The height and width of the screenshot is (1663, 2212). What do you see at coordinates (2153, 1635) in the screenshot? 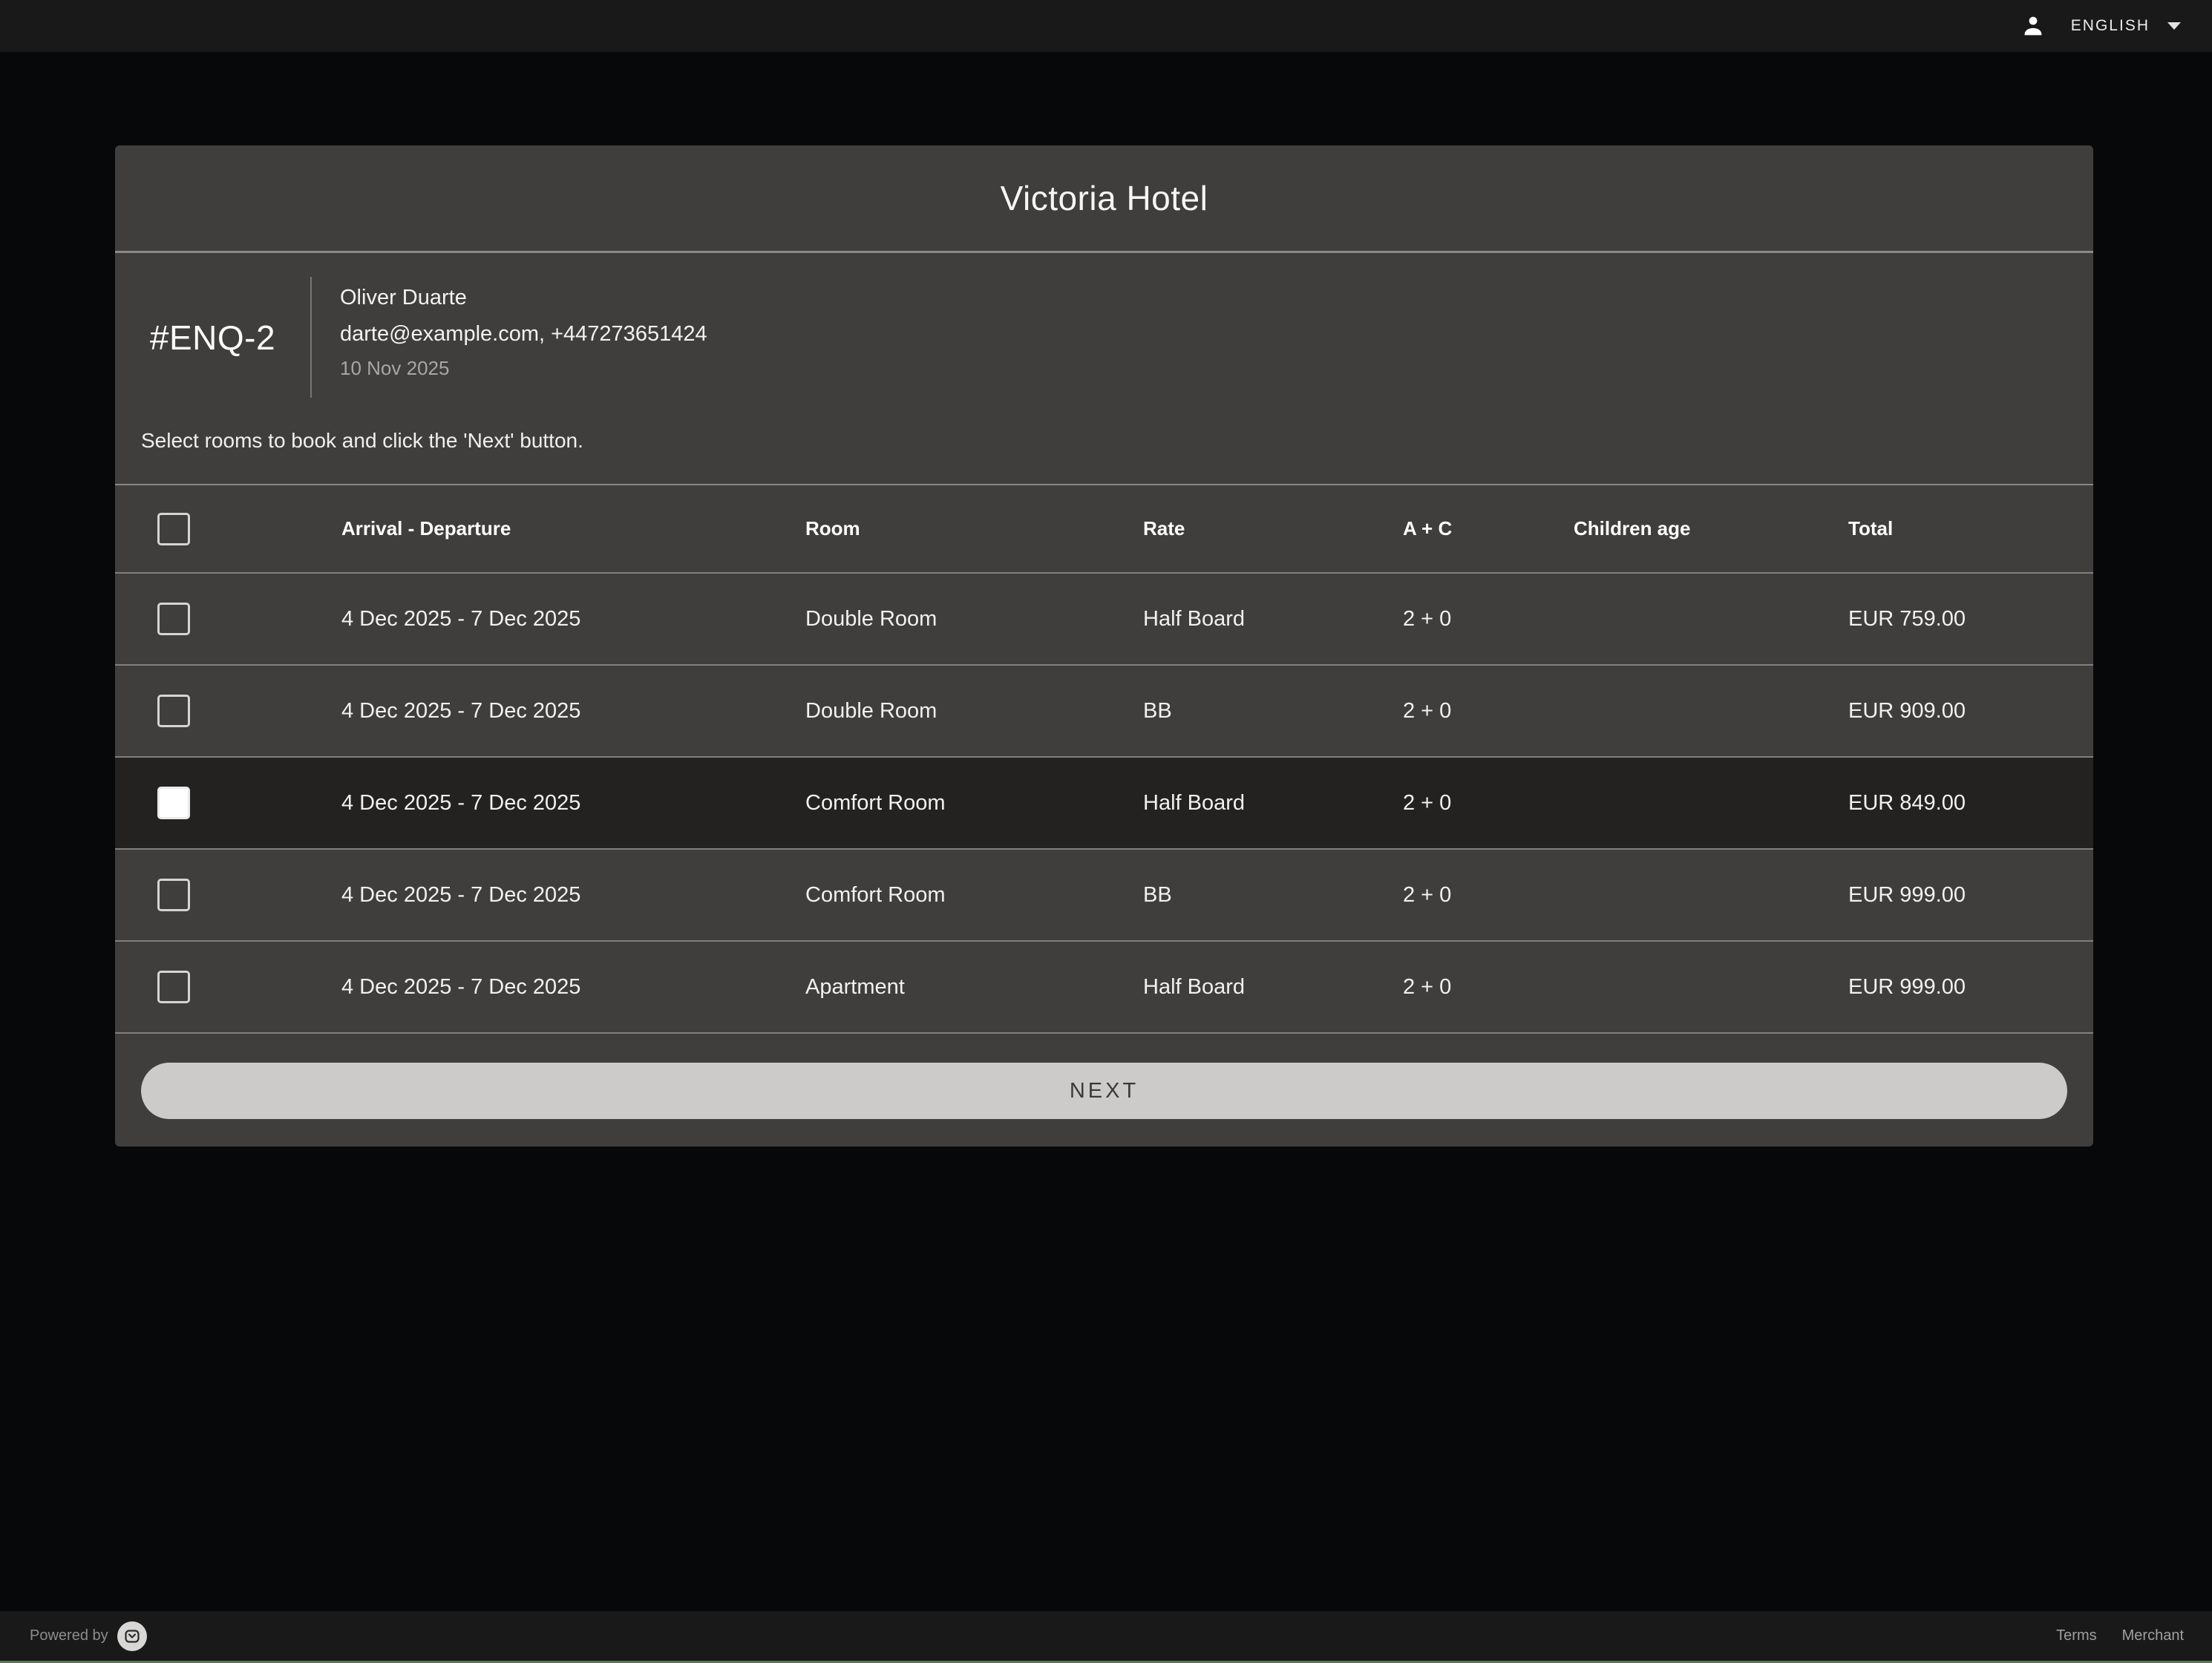
I see `merchant-link: Merchant` at bounding box center [2153, 1635].